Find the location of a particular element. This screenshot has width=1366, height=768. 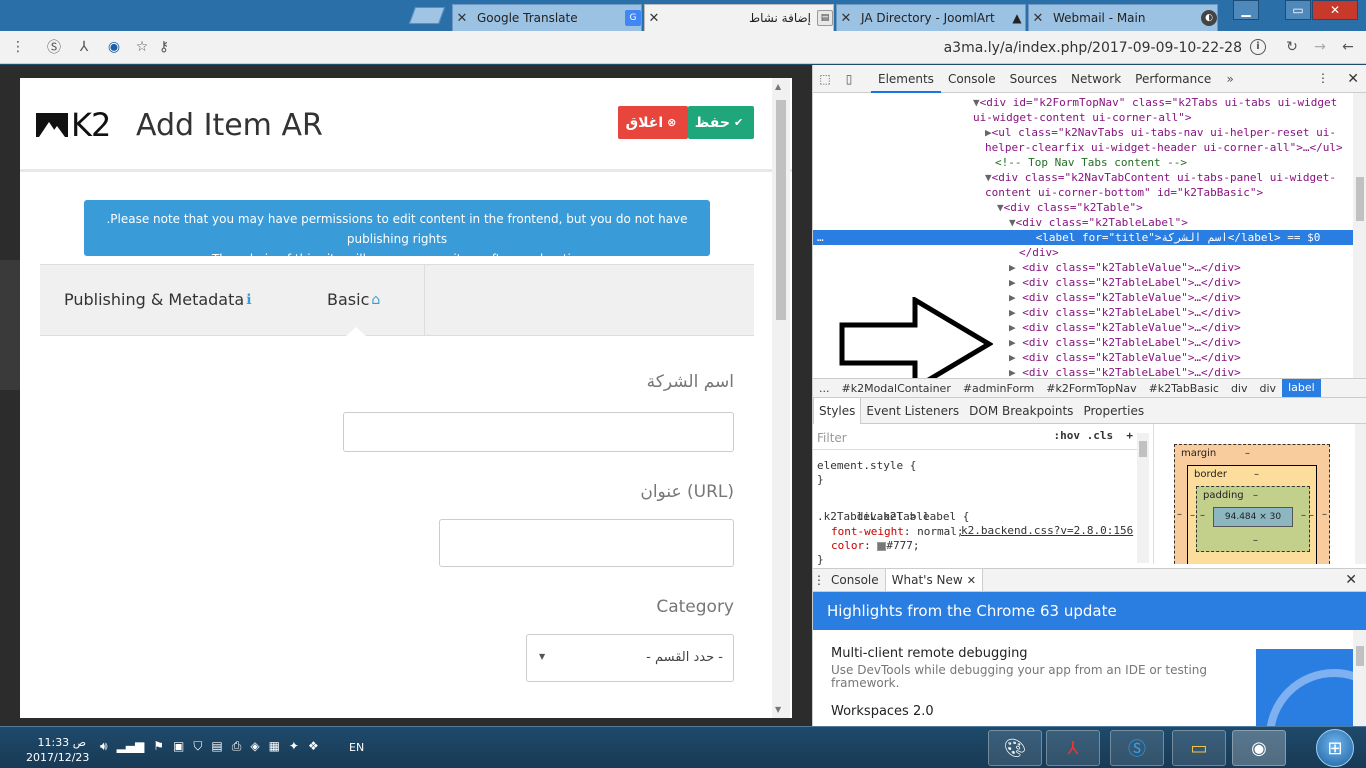

extension-pdf-icon: ⅄ is located at coordinates (84, 47).